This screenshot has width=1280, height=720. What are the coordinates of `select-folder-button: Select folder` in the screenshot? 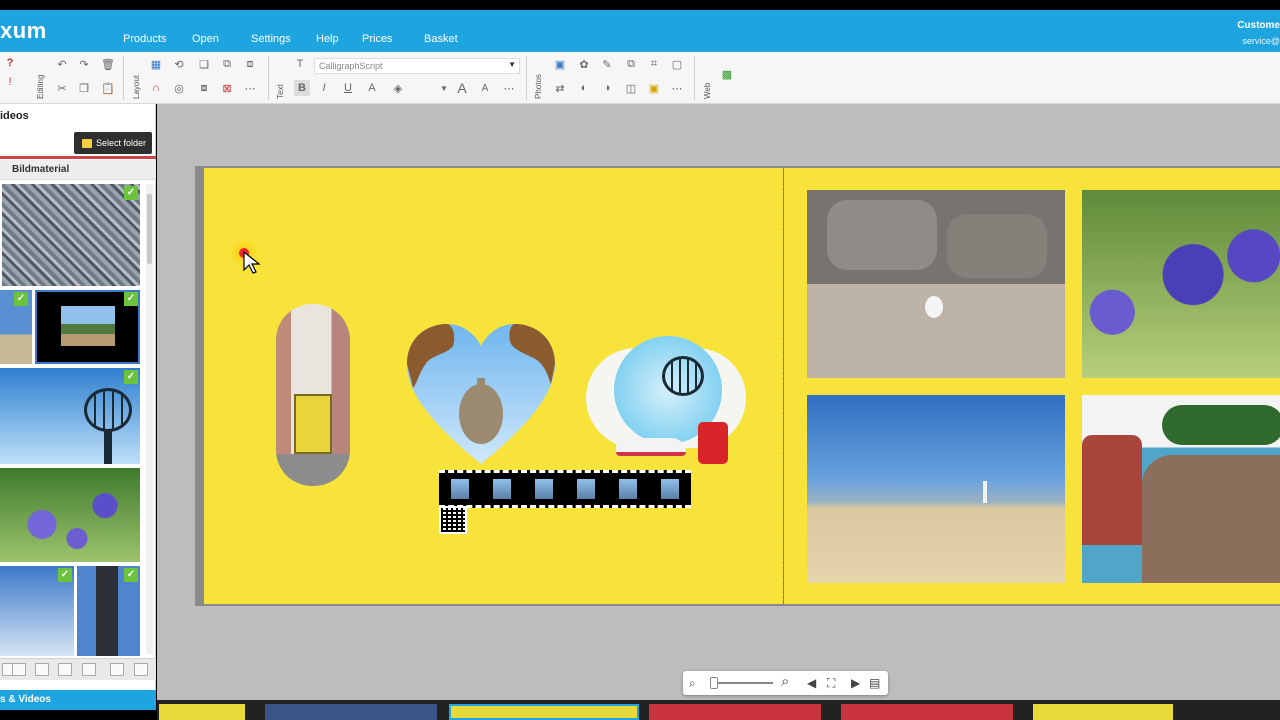 It's located at (113, 143).